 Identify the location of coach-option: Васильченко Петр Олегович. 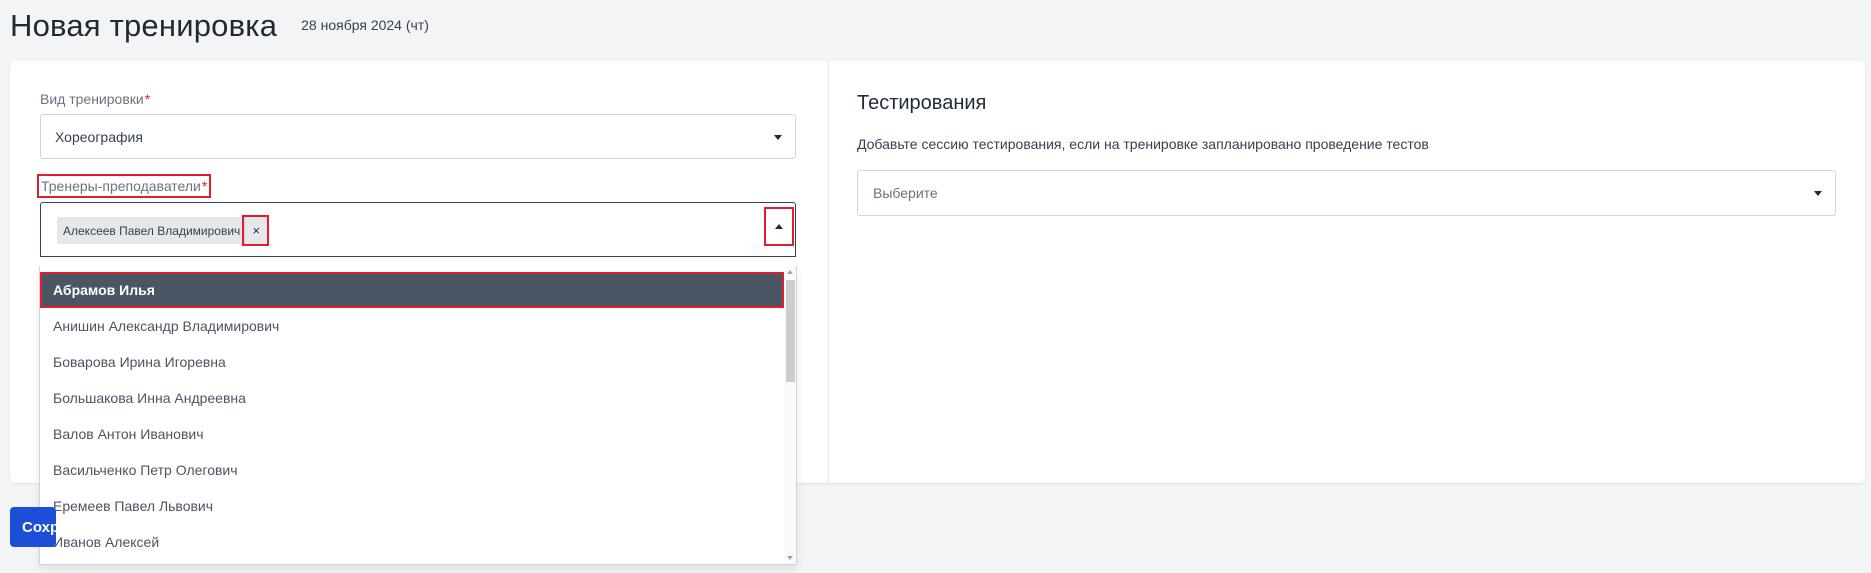
(412, 470).